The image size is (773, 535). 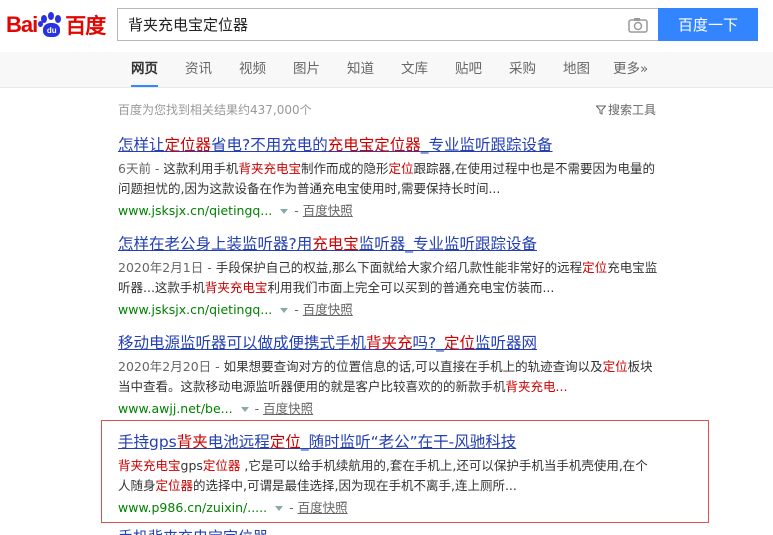 I want to click on abstract-text: 这款利用手机, so click(x=201, y=168).